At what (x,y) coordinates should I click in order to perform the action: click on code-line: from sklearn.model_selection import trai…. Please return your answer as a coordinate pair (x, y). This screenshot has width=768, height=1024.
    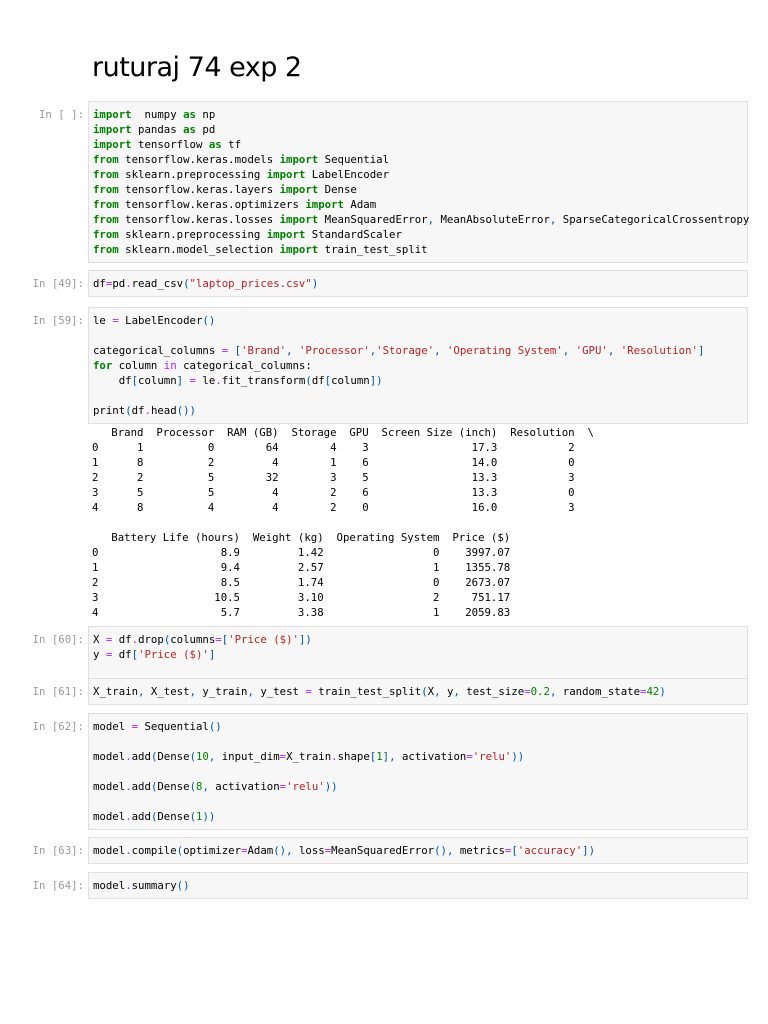
    Looking at the image, I should click on (418, 249).